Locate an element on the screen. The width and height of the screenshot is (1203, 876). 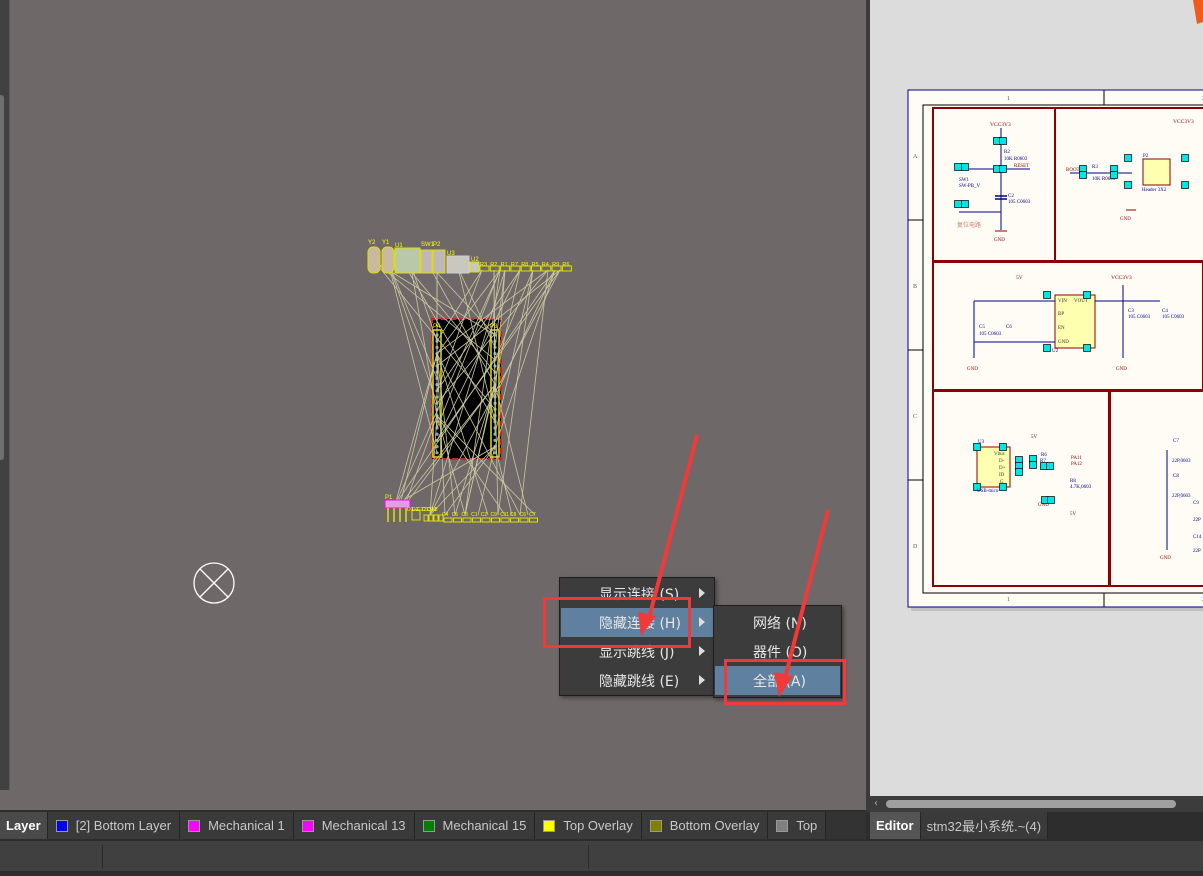
layer-tab-label: Top is located at coordinates (807, 825).